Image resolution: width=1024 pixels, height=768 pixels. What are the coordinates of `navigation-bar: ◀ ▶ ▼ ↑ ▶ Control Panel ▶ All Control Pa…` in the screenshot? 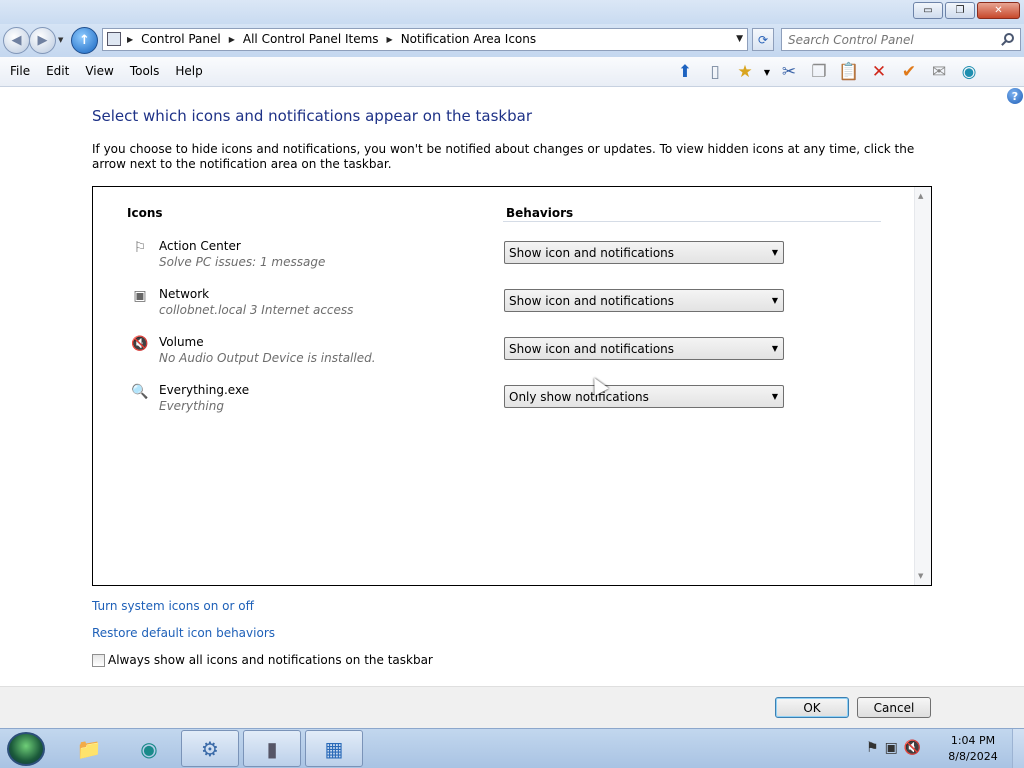 It's located at (512, 40).